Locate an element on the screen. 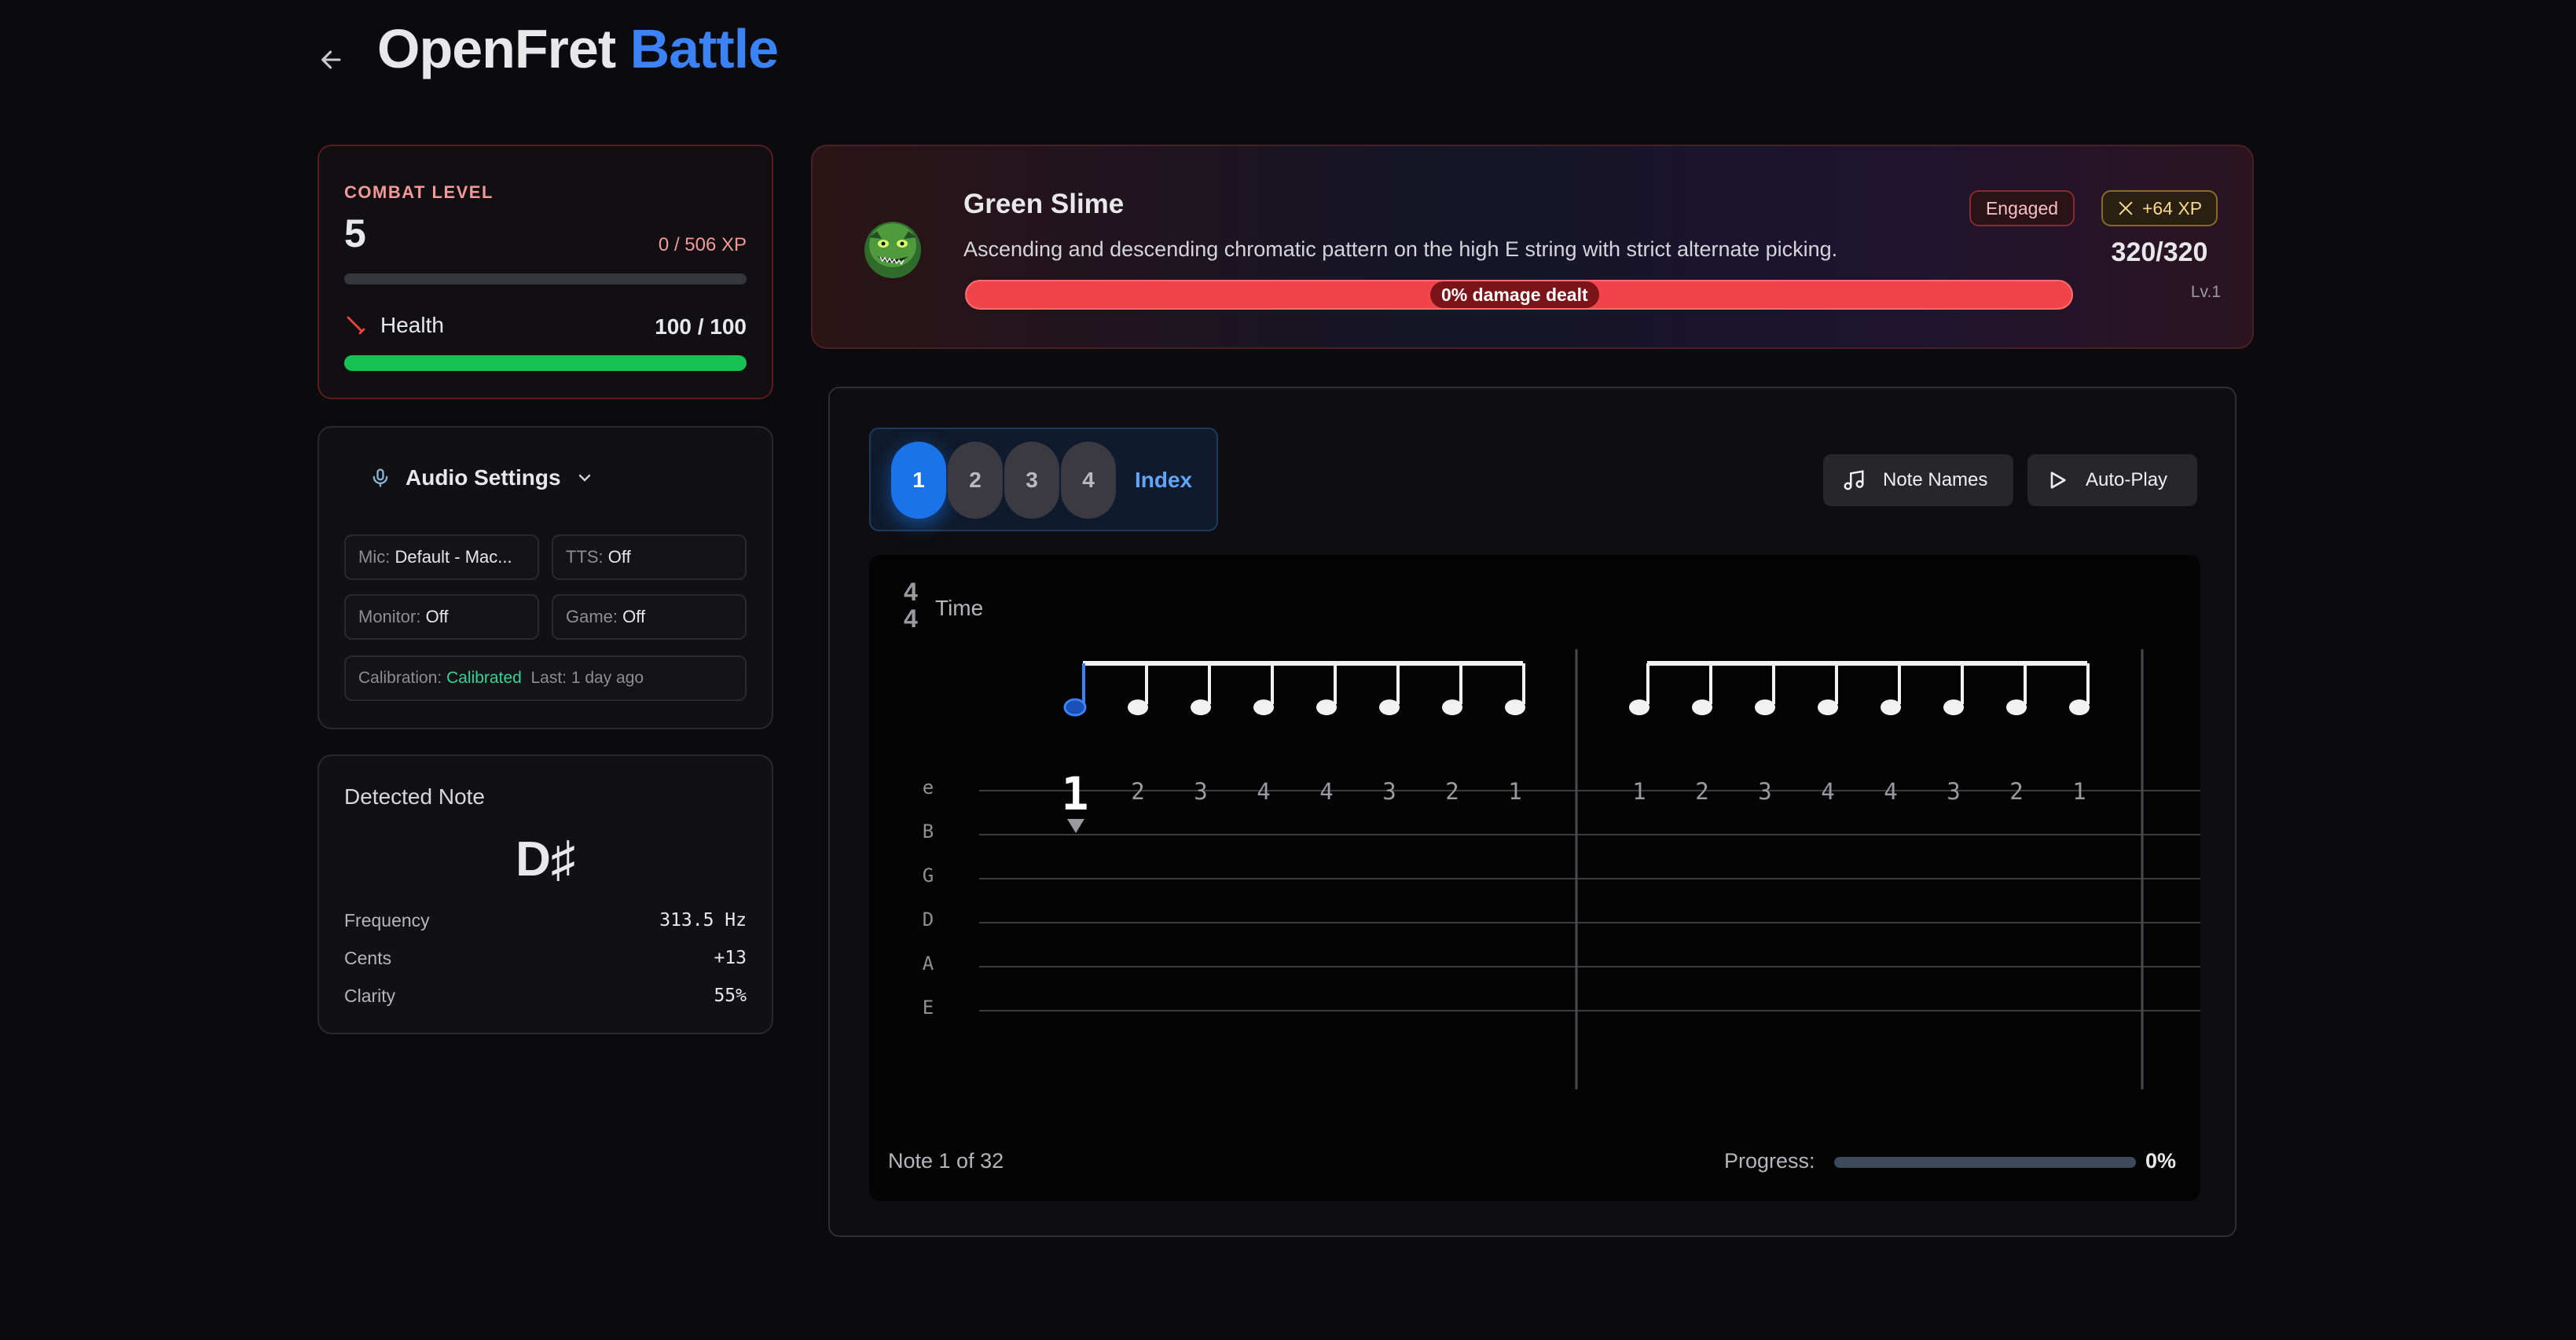 The height and width of the screenshot is (1340, 2576). combat-level-label: COMBAT LEVEL is located at coordinates (419, 192).